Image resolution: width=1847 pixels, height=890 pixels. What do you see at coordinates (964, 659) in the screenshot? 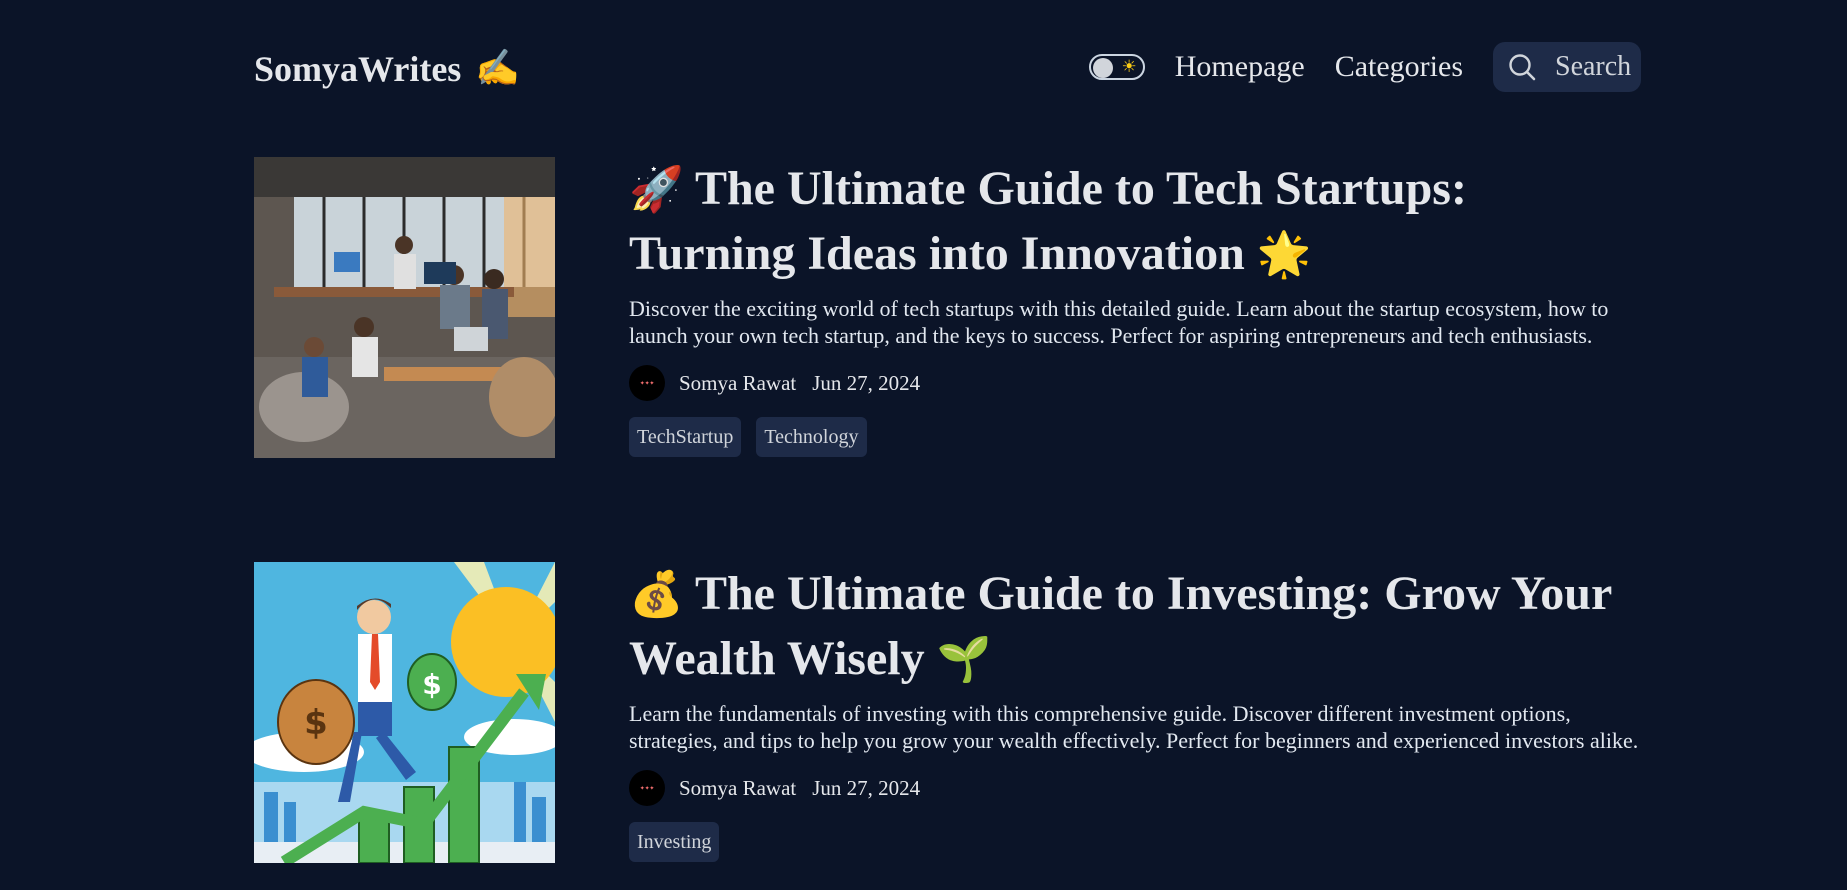
I see `seedling-icon: 🌱` at bounding box center [964, 659].